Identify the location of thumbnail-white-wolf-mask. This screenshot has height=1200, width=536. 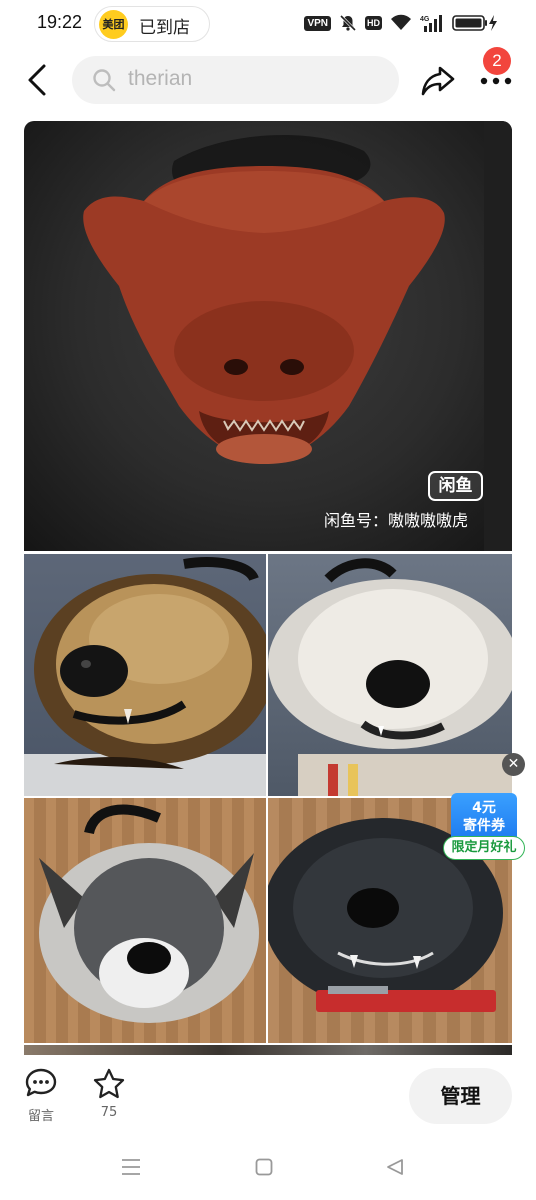
(390, 675).